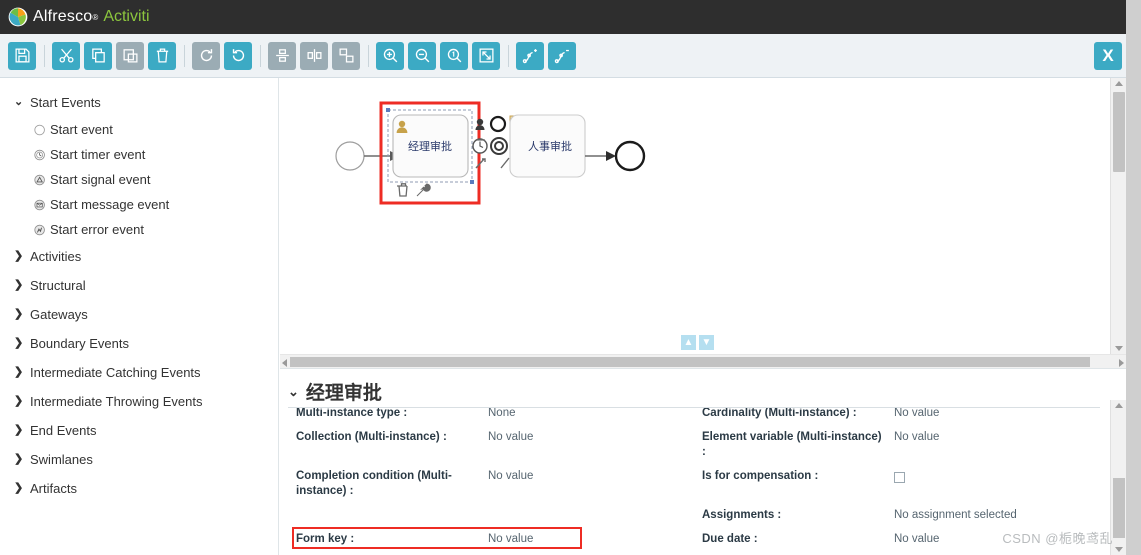 The width and height of the screenshot is (1141, 555). What do you see at coordinates (486, 55) in the screenshot?
I see `zoom-fit-button` at bounding box center [486, 55].